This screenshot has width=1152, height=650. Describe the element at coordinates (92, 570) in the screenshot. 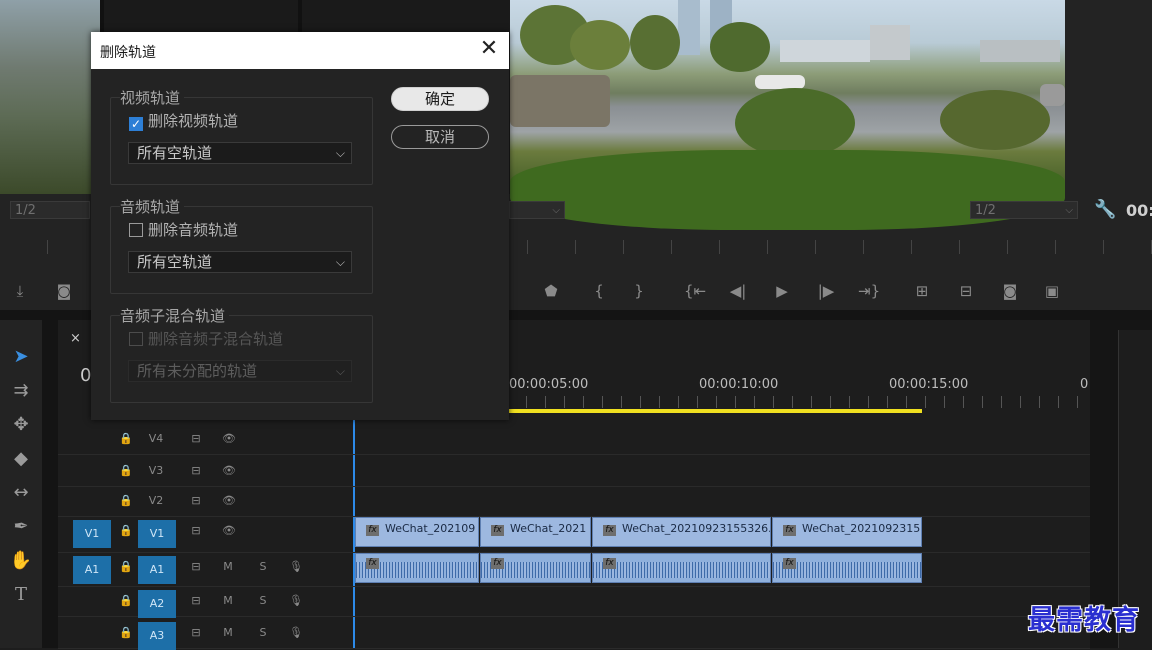

I see `source-patch-a1: A1` at that location.